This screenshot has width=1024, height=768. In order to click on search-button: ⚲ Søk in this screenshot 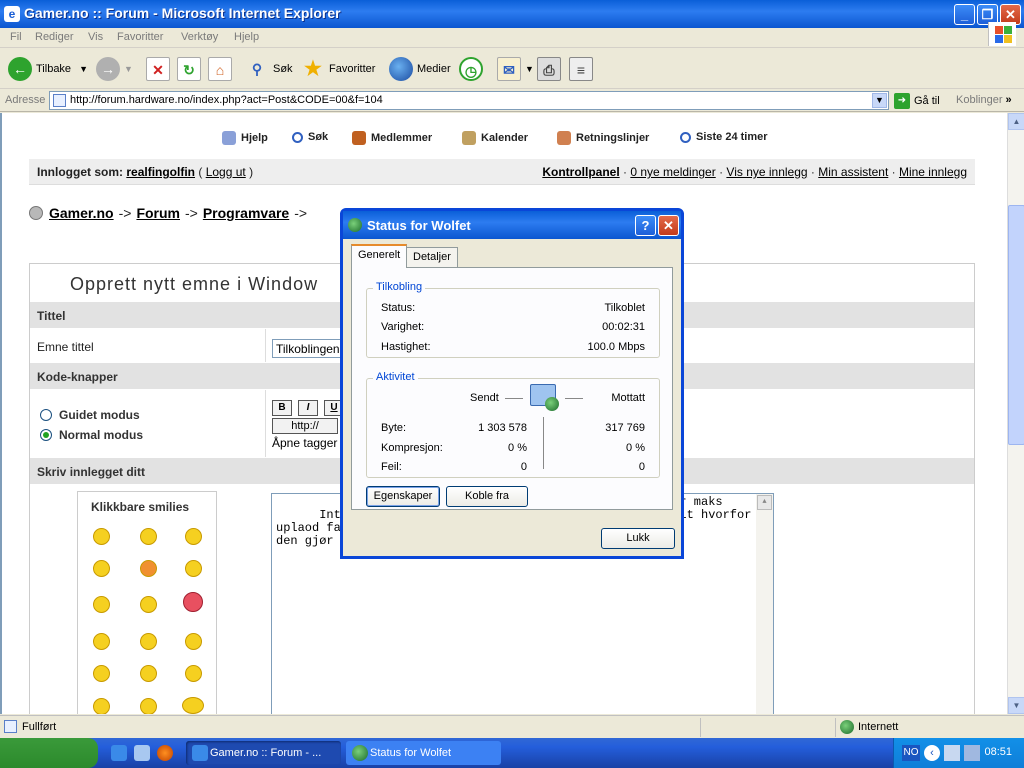, I will do `click(269, 69)`.